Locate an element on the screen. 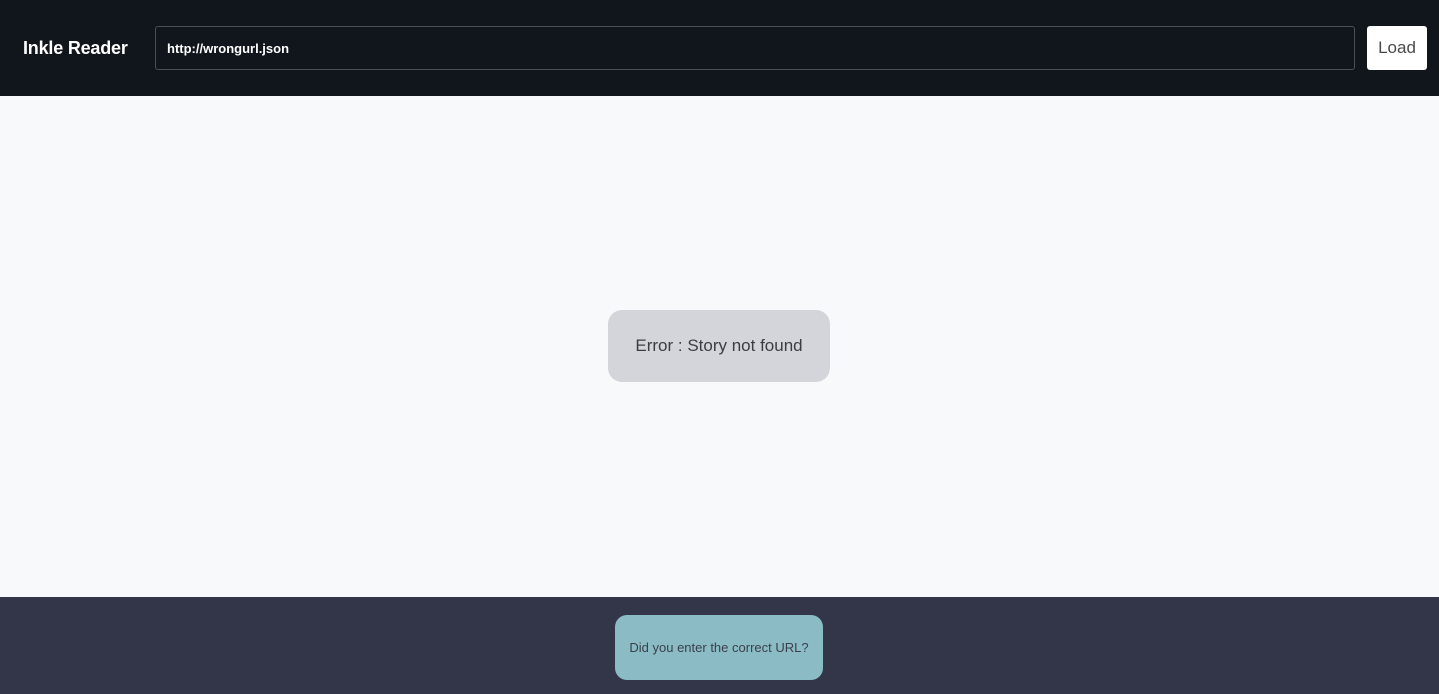 The height and width of the screenshot is (694, 1439). hint-choice: Did you enter the correct URL? is located at coordinates (719, 647).